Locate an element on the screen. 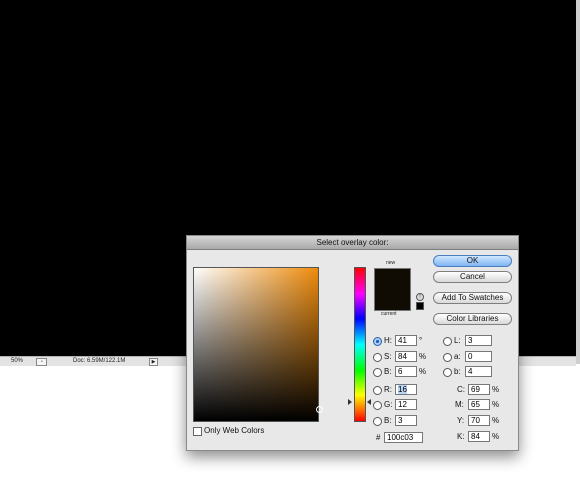  lab-a-row: a: 0 is located at coordinates (473, 356).